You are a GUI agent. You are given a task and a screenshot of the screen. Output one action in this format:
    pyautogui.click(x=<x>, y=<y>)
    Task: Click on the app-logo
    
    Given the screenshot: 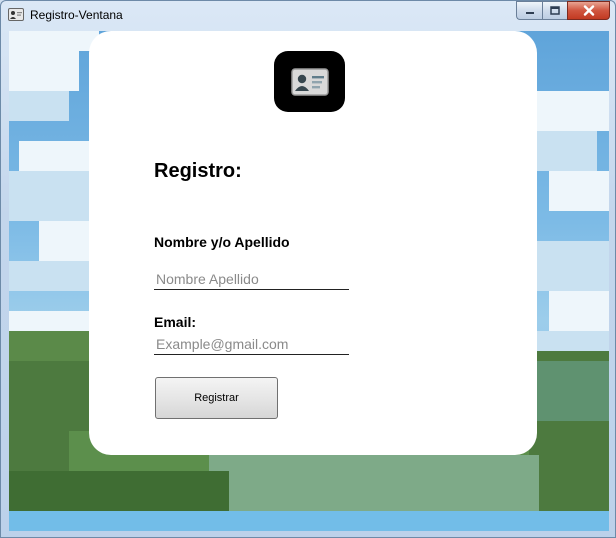 What is the action you would take?
    pyautogui.click(x=309, y=81)
    